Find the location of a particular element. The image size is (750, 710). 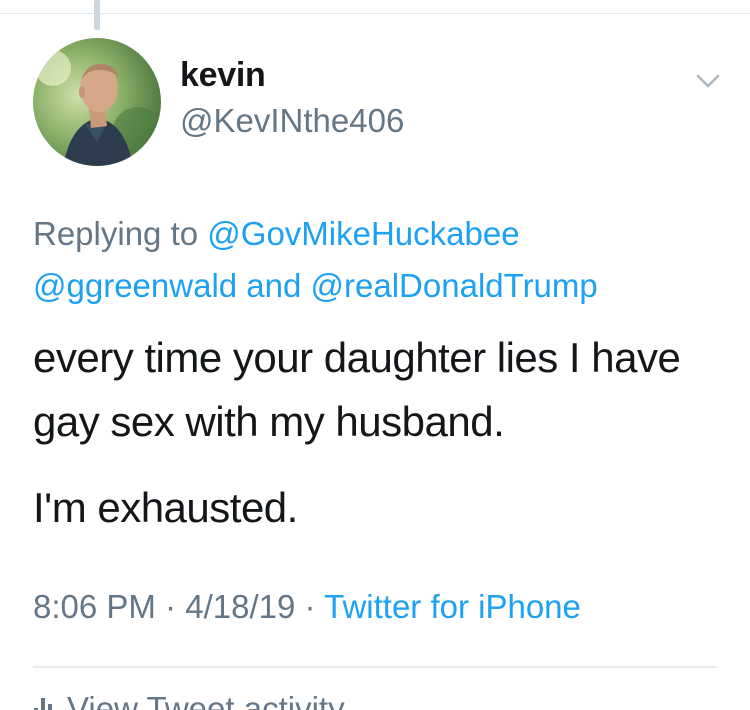

author-display-name: kevin is located at coordinates (223, 75).